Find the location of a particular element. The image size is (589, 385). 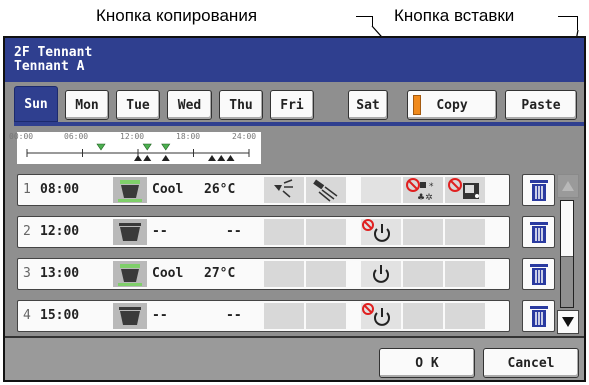

schedule-row: 1 08:00 Cool 26°C * ♣✲ is located at coordinates (263, 190).